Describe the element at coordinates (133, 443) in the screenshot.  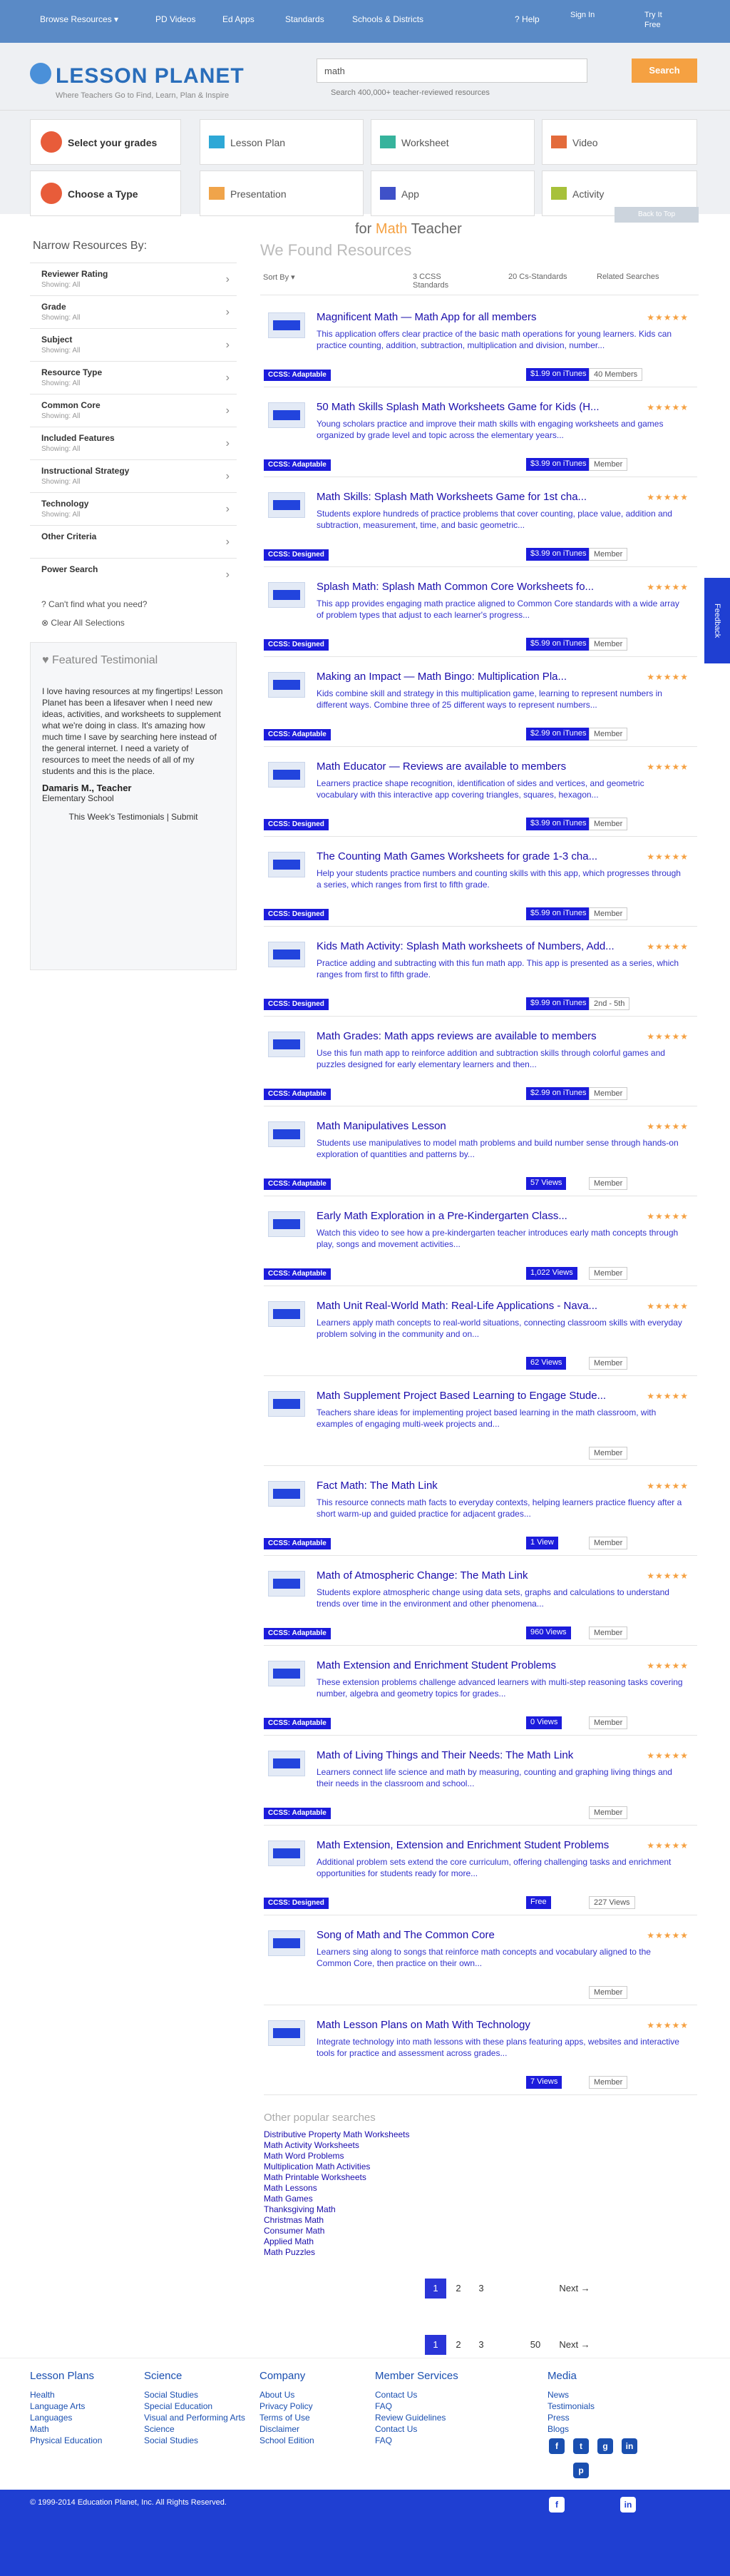
I see `facet-included-features: Included Features Showing: All ›` at that location.